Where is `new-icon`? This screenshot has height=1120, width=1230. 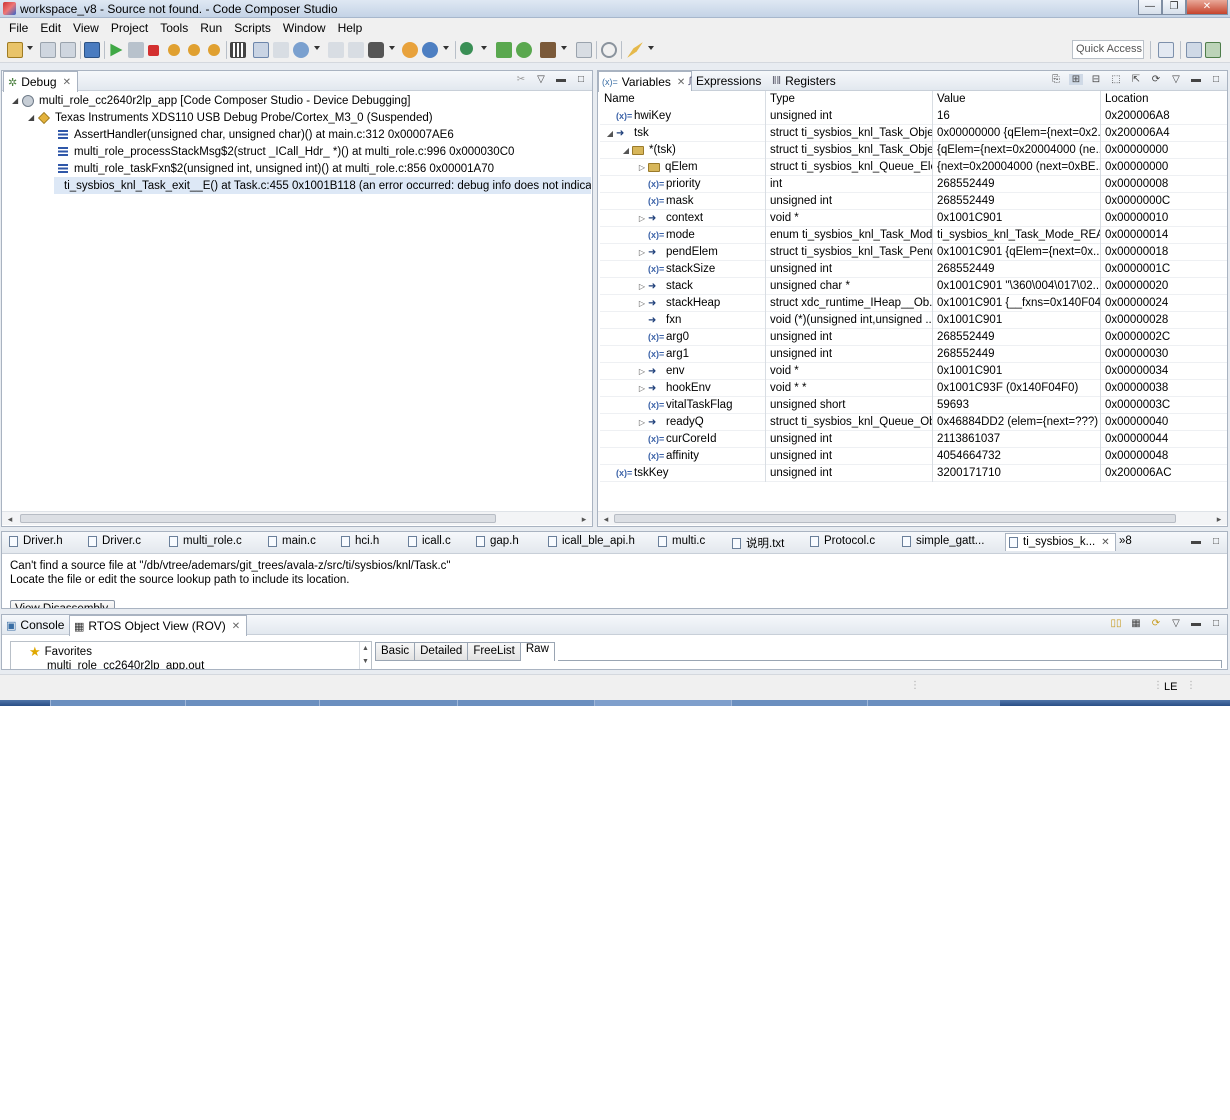 new-icon is located at coordinates (15, 50).